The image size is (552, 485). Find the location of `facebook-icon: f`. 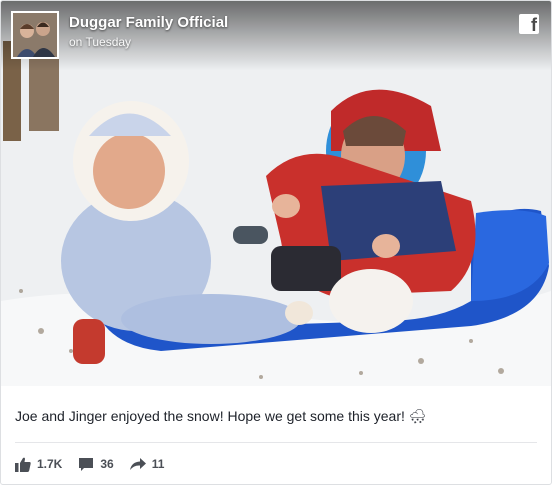

facebook-icon: f is located at coordinates (529, 24).